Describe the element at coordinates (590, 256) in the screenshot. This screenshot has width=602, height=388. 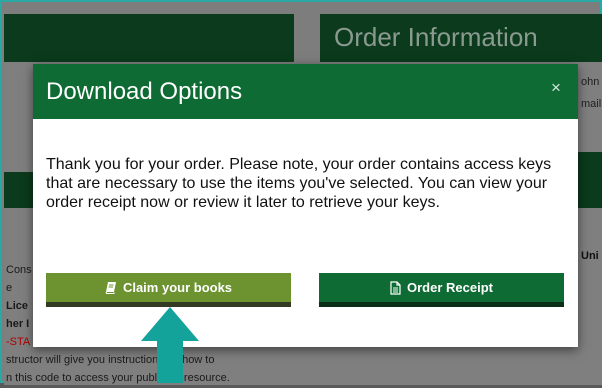
I see `bg-text-fragment: Uni` at that location.